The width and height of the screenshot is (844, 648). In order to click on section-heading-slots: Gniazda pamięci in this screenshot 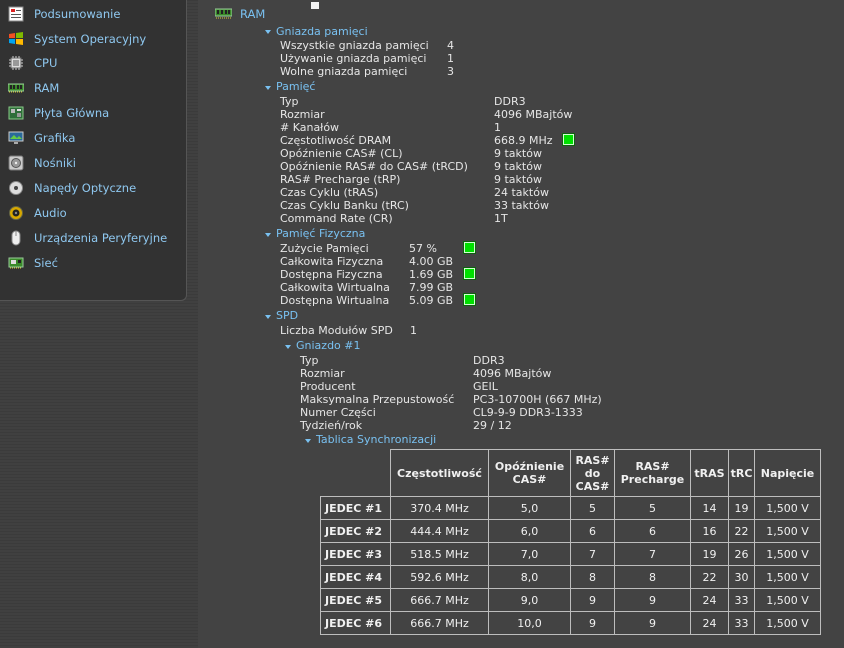, I will do `click(322, 31)`.